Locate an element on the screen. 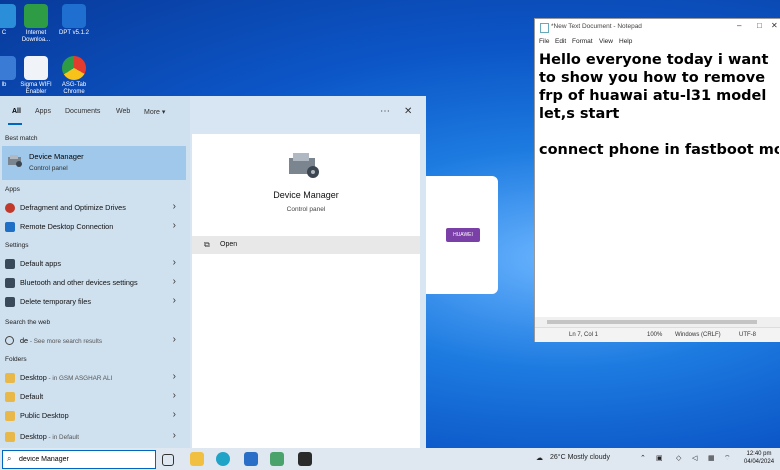 This screenshot has width=780, height=470. horizontal-scrollbar is located at coordinates (657, 322).